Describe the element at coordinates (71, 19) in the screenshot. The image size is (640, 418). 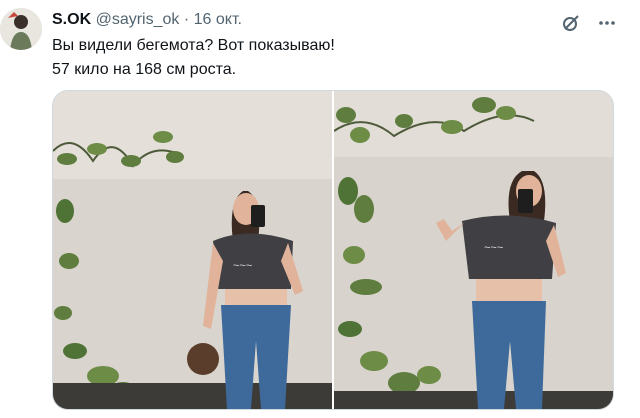
I see `author-name: S.OK` at that location.